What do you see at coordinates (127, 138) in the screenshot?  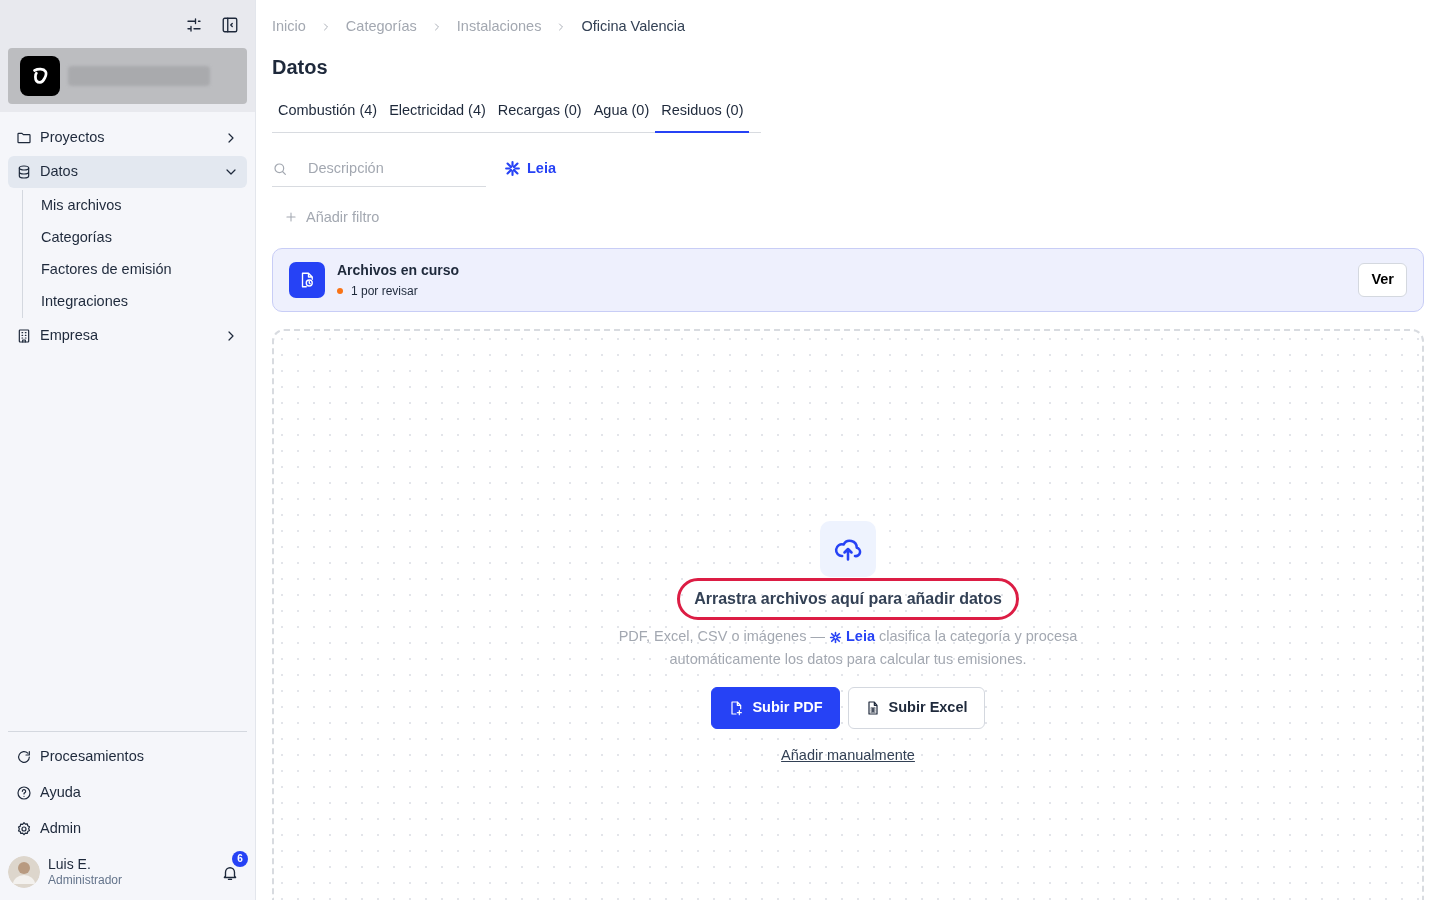 I see `sidebar-item: Proyectos` at bounding box center [127, 138].